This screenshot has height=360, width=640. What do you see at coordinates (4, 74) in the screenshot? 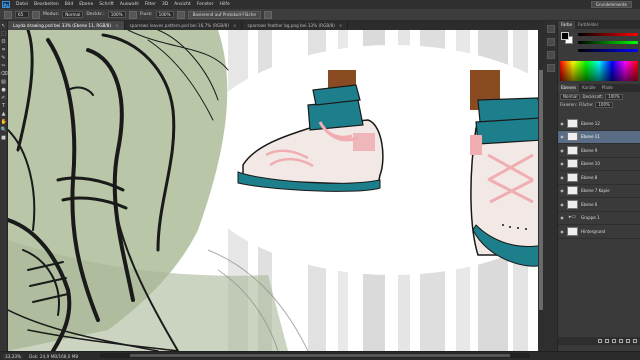
I see `eraser-tool-icon: ⌫` at bounding box center [4, 74].